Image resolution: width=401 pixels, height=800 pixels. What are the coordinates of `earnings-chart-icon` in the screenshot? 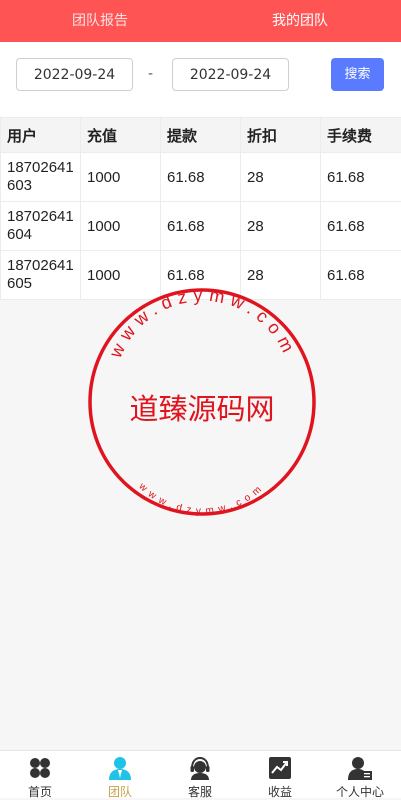 It's located at (280, 768).